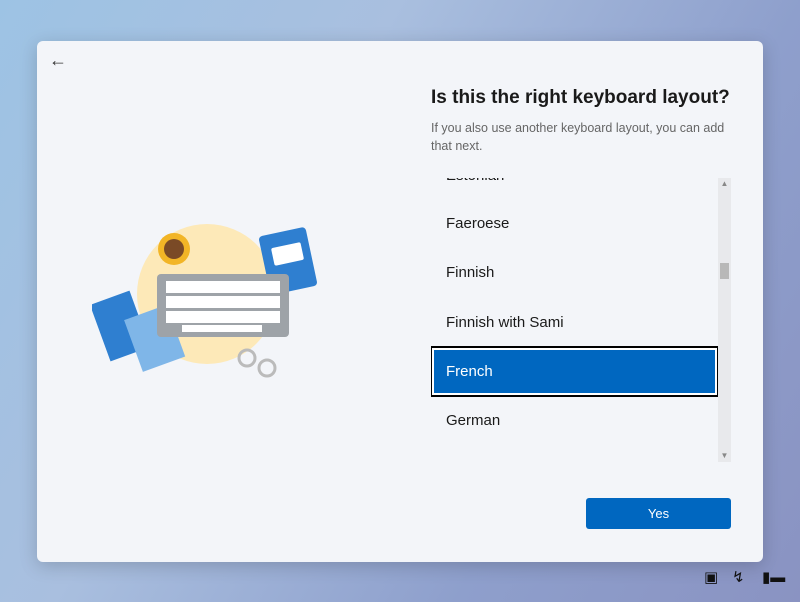  Describe the element at coordinates (204, 301) in the screenshot. I see `keyboard-illustration` at that location.